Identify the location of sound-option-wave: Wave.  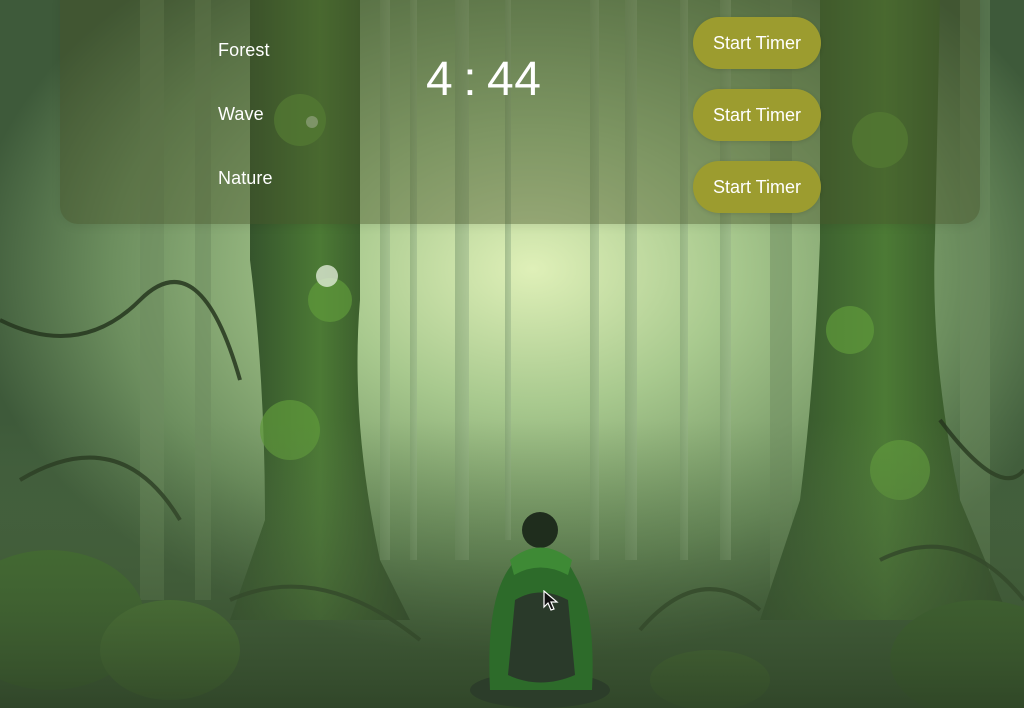
(288, 114).